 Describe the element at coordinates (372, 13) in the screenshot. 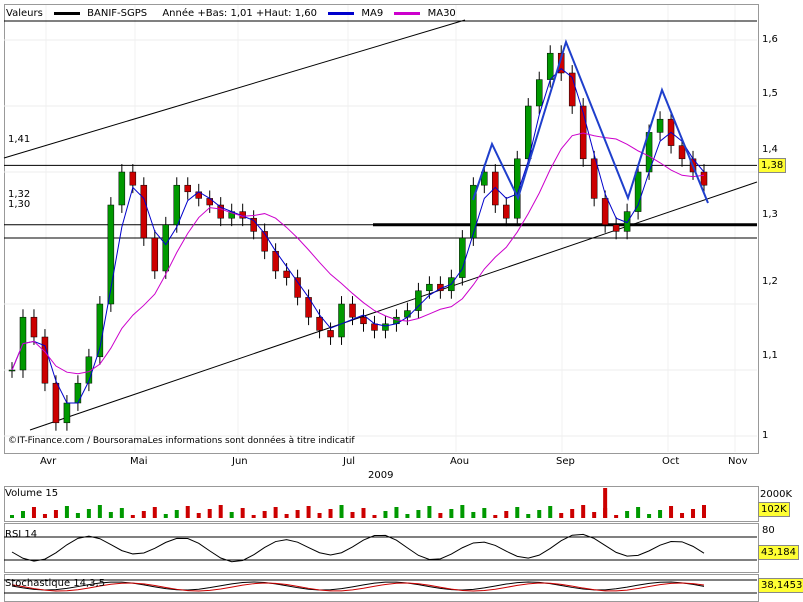

I see `legend-ma9: MA9` at that location.